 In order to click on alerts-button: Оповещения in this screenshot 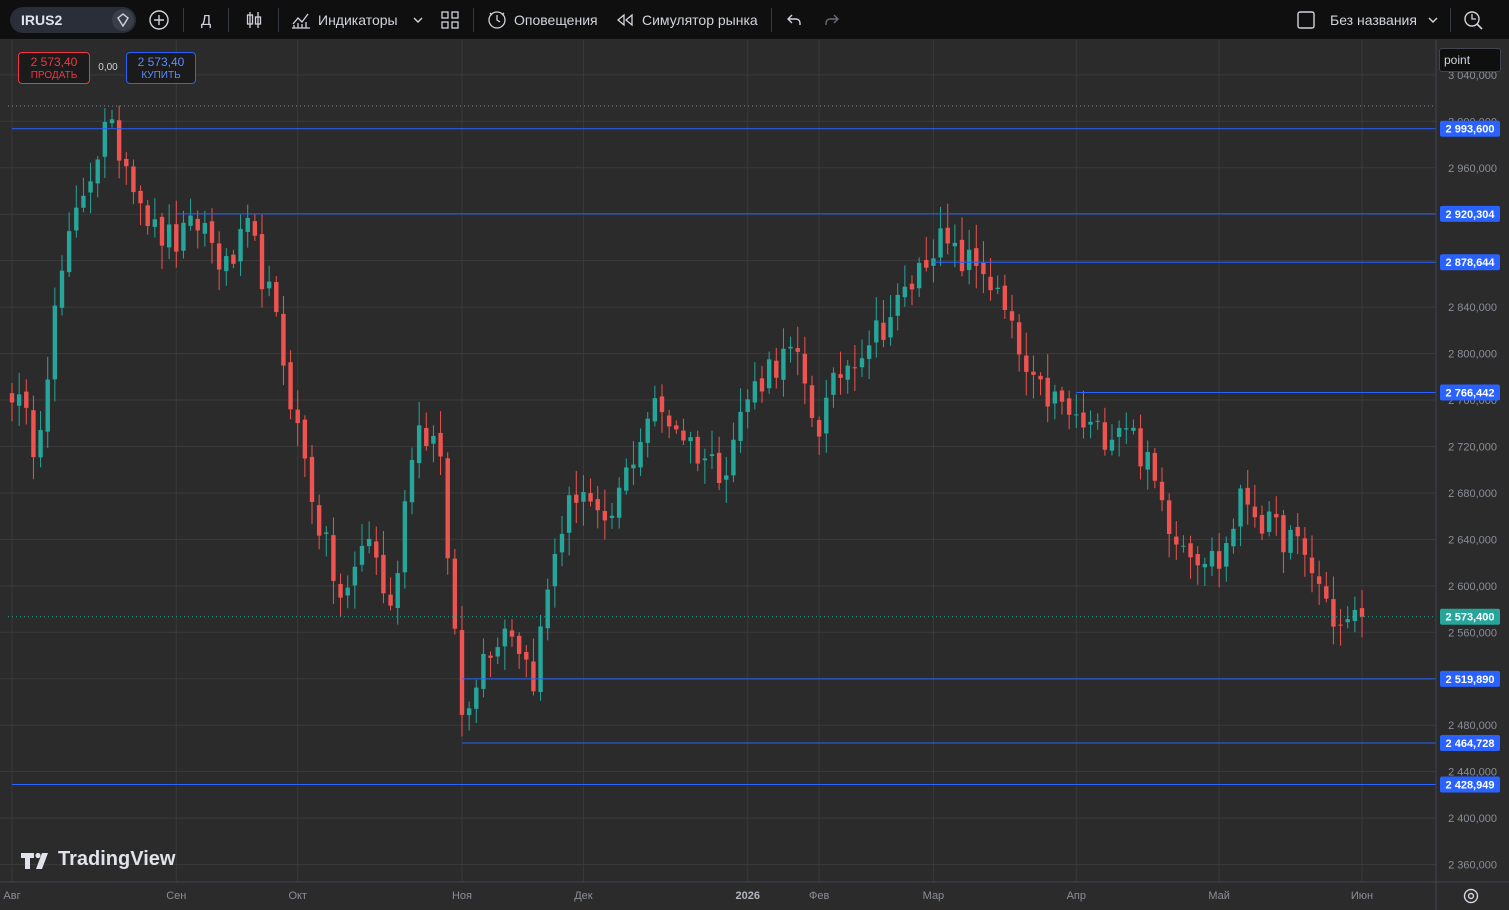, I will do `click(542, 20)`.